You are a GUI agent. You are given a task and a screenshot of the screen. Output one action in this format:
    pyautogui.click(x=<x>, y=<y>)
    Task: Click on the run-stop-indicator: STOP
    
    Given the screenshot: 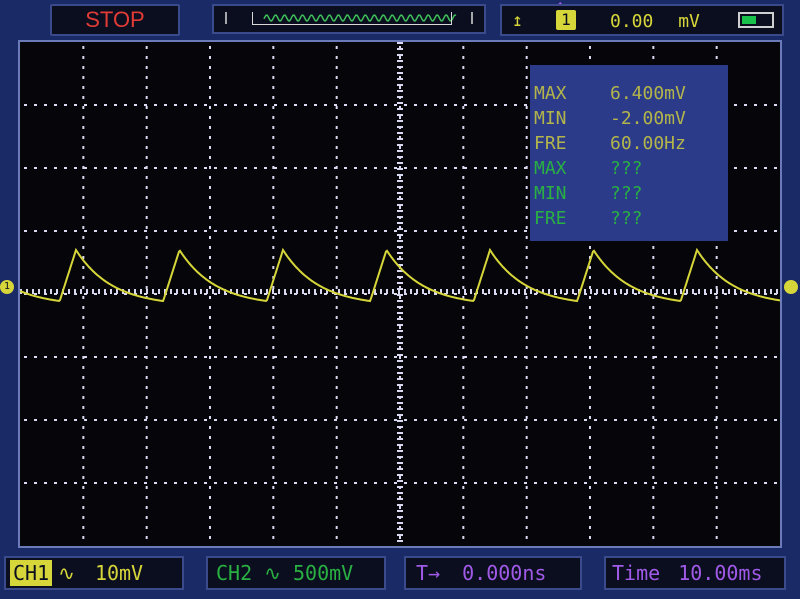 What is the action you would take?
    pyautogui.click(x=115, y=20)
    